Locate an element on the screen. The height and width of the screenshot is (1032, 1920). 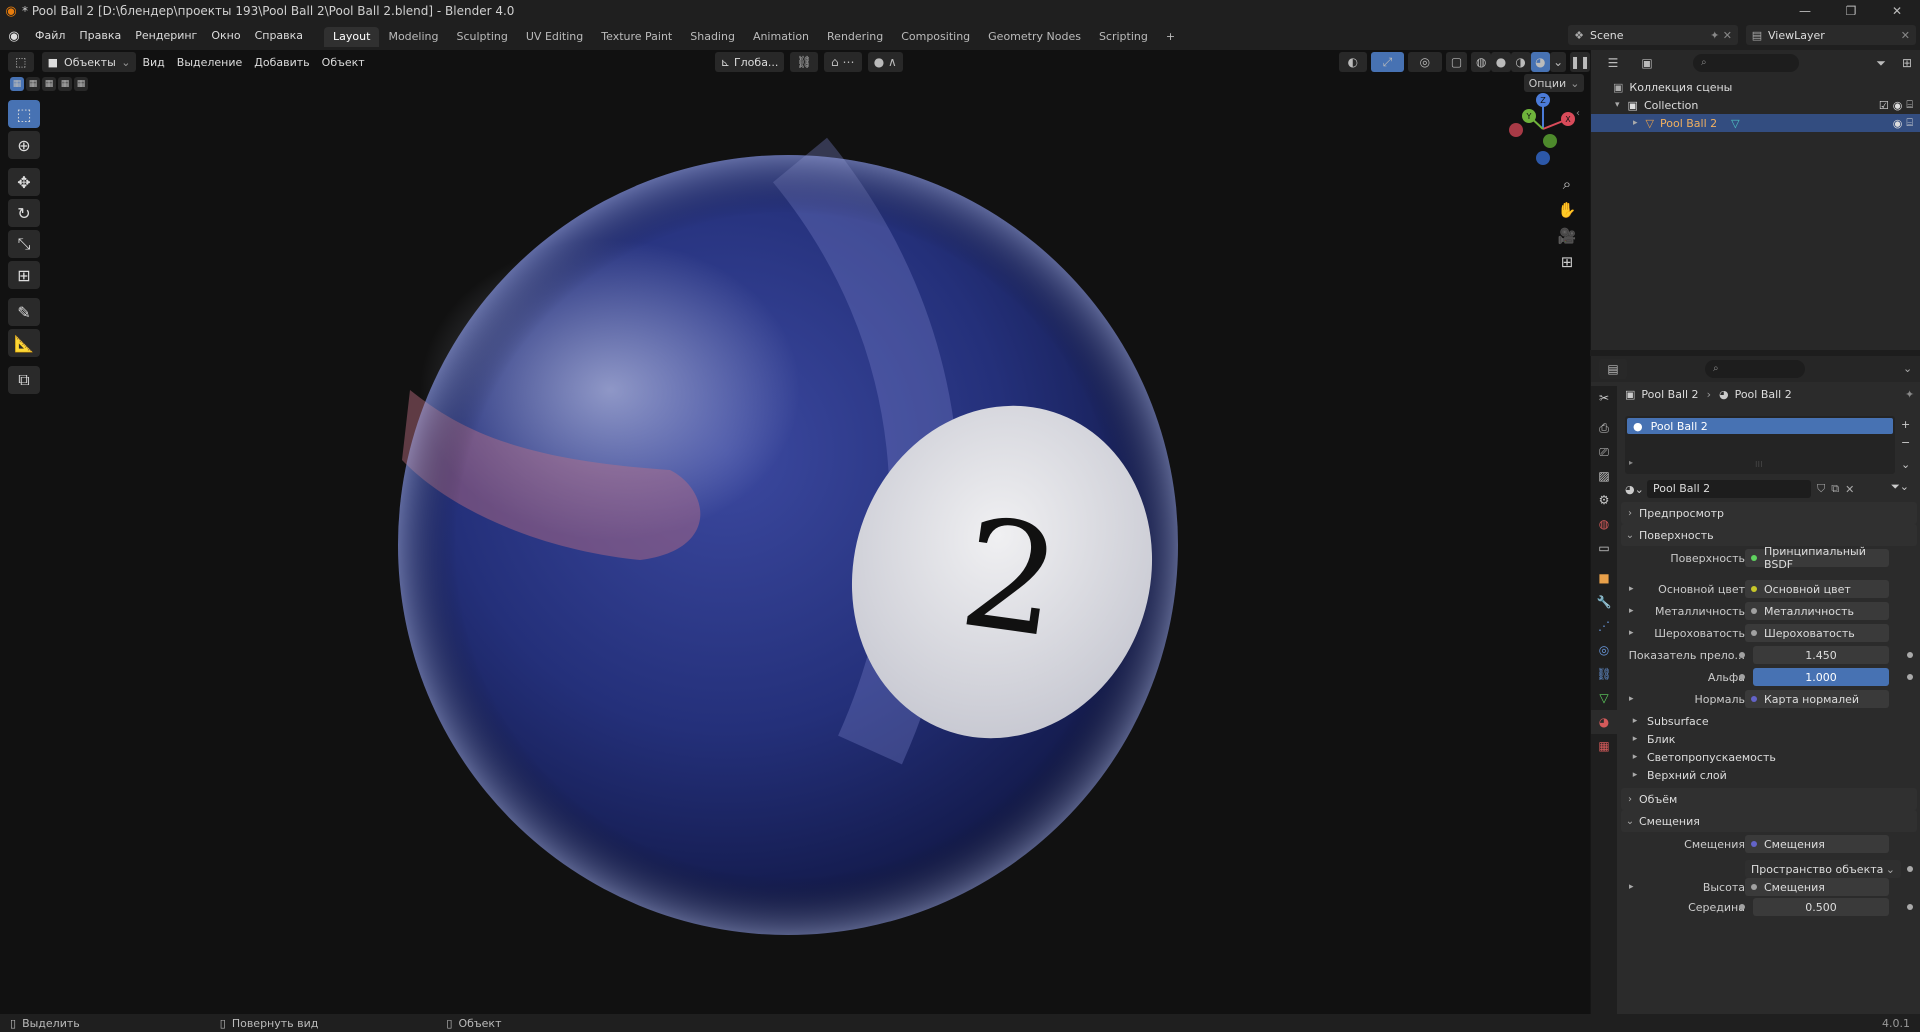
texture-tab-icon: ▦ is located at coordinates (1604, 746).